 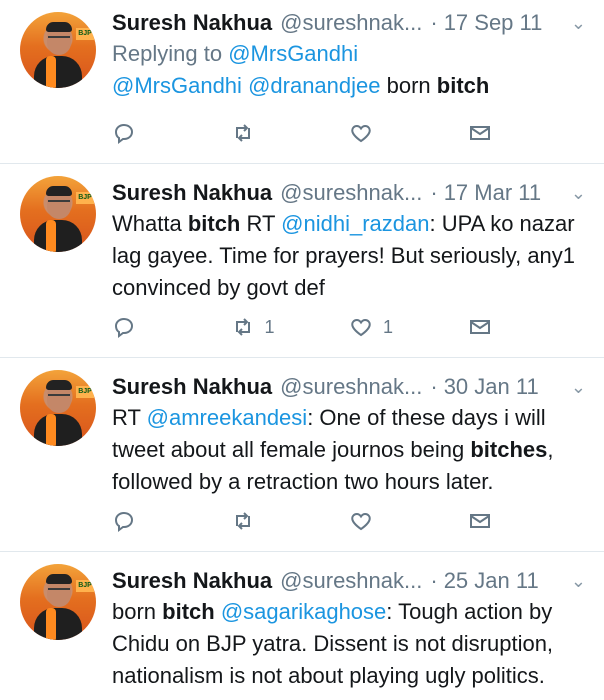 What do you see at coordinates (388, 326) in the screenshot?
I see `like-count: 1` at bounding box center [388, 326].